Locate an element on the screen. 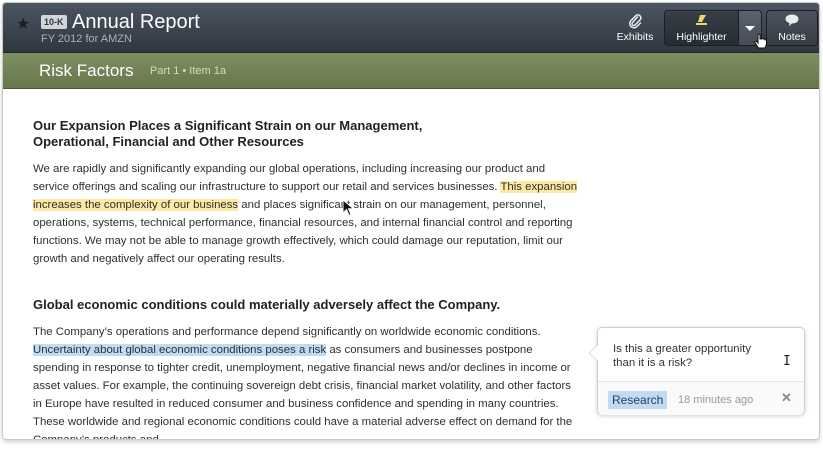 Image resolution: width=823 pixels, height=455 pixels. star-icon: ★ is located at coordinates (24, 25).